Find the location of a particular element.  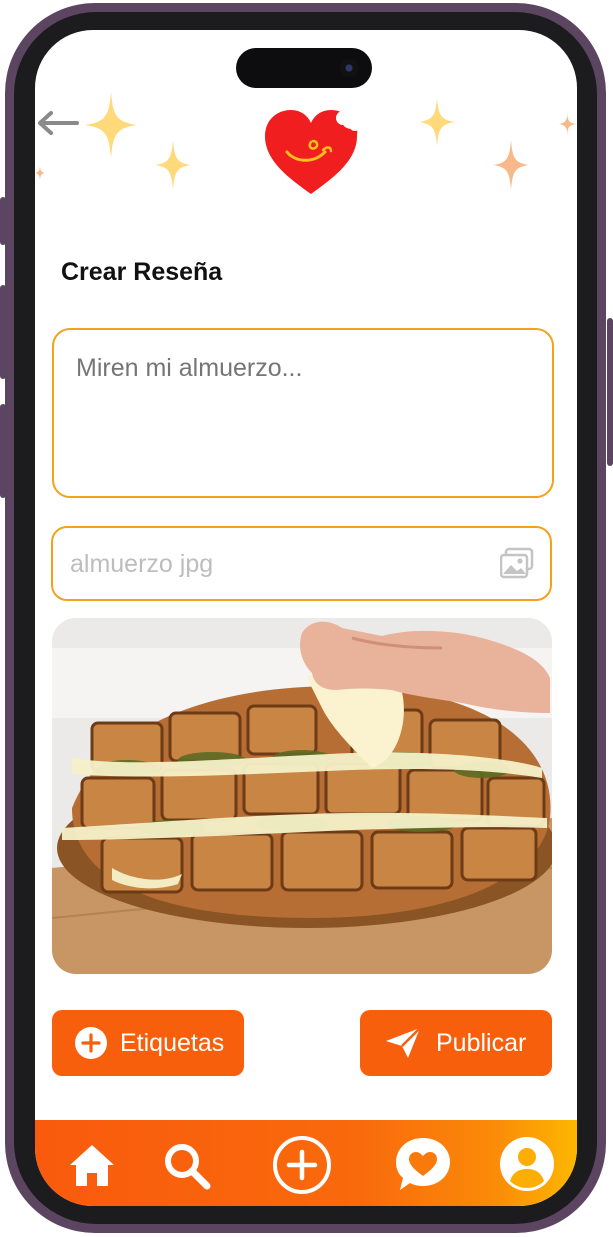

image-gallery-icon is located at coordinates (517, 563).